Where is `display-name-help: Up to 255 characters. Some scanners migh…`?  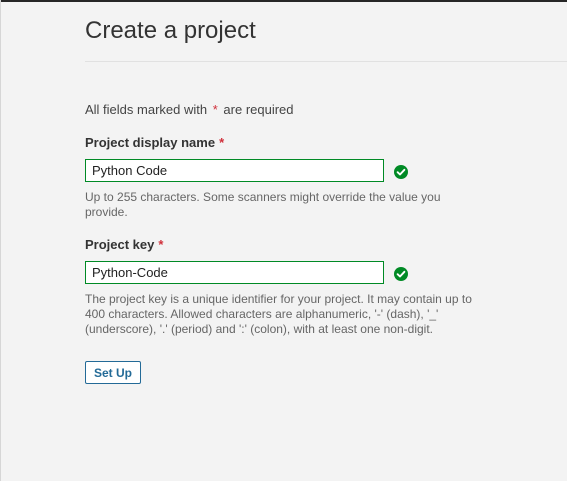 display-name-help: Up to 255 characters. Some scanners migh… is located at coordinates (263, 204).